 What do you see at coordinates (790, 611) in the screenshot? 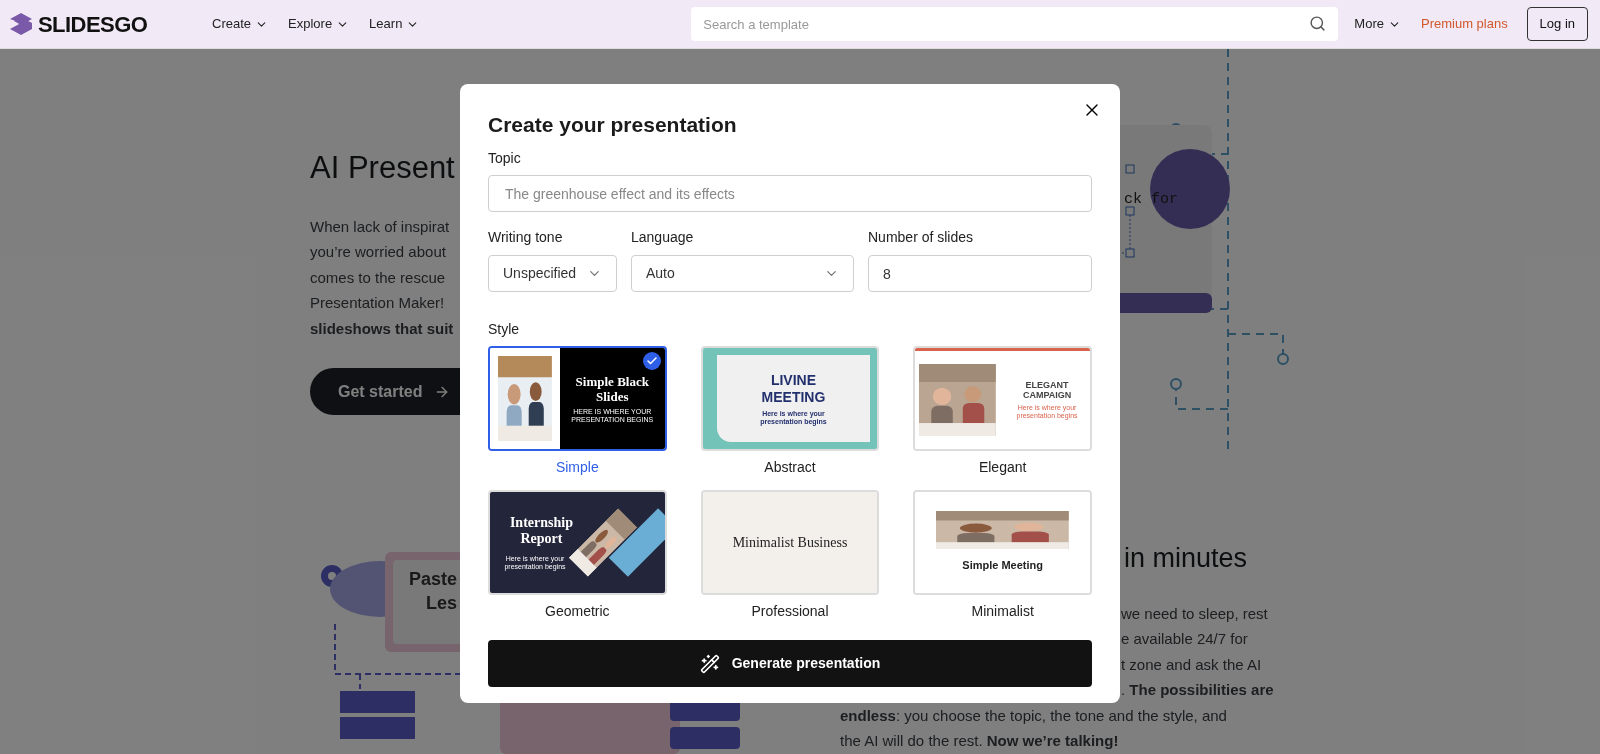
I see `style-label: Professional` at bounding box center [790, 611].